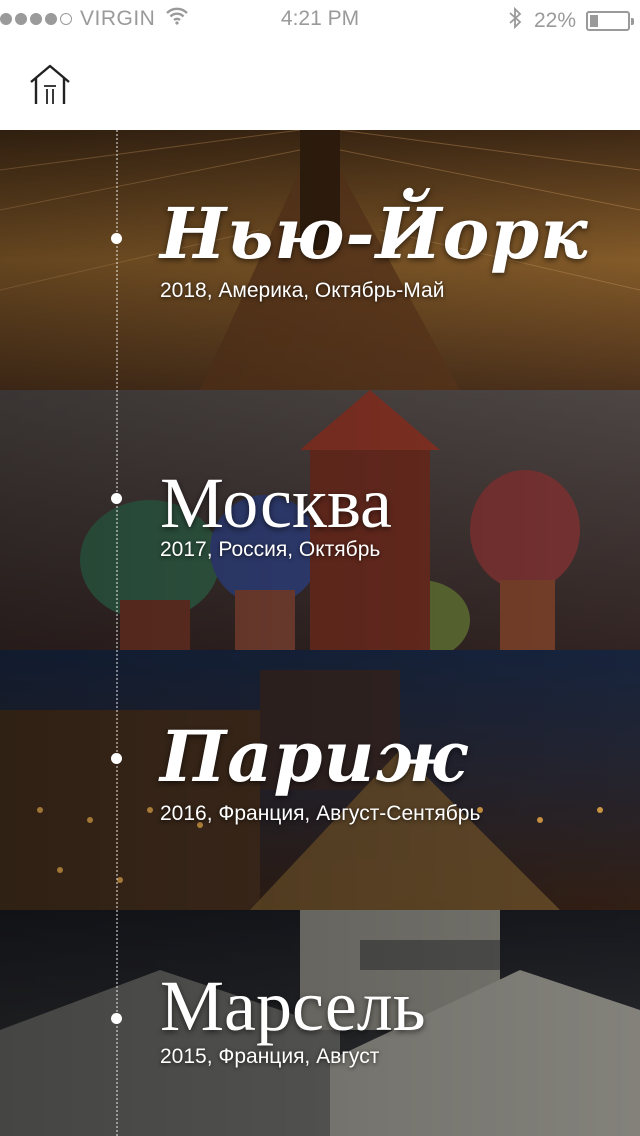 This screenshot has height=1136, width=640. What do you see at coordinates (320, 85) in the screenshot?
I see `nav-bar` at bounding box center [320, 85].